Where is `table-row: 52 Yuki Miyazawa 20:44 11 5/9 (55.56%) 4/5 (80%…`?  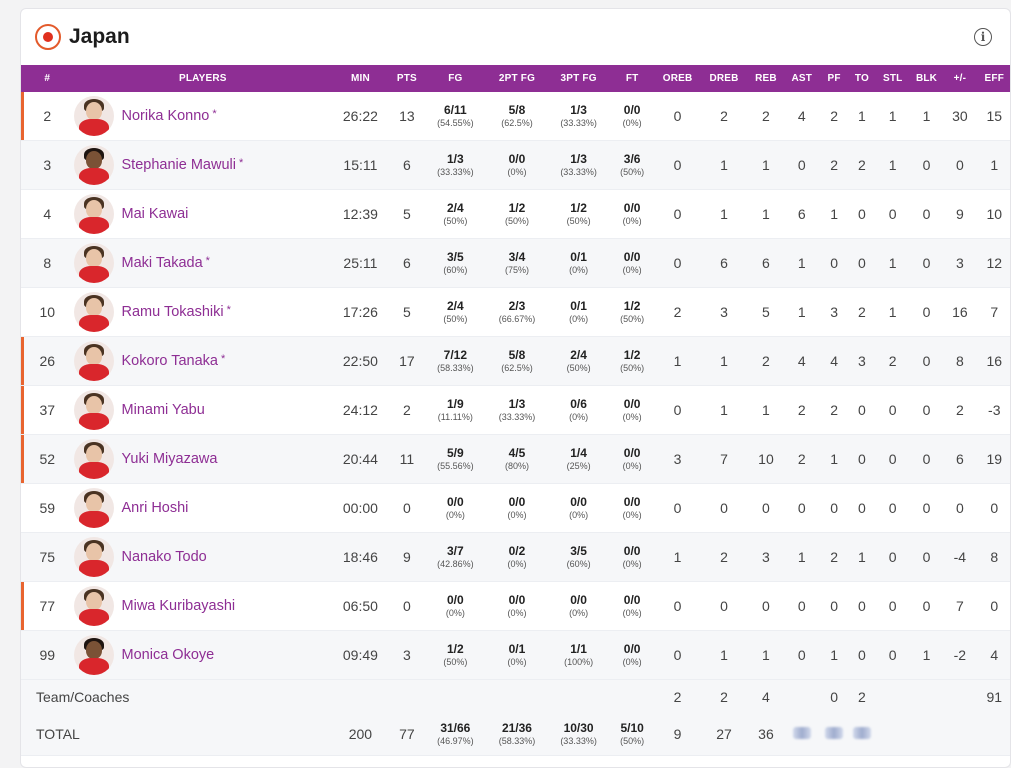
table-row: 52 Yuki Miyazawa 20:44 11 5/9 (55.56%) 4/5 (80%… is located at coordinates (515, 459).